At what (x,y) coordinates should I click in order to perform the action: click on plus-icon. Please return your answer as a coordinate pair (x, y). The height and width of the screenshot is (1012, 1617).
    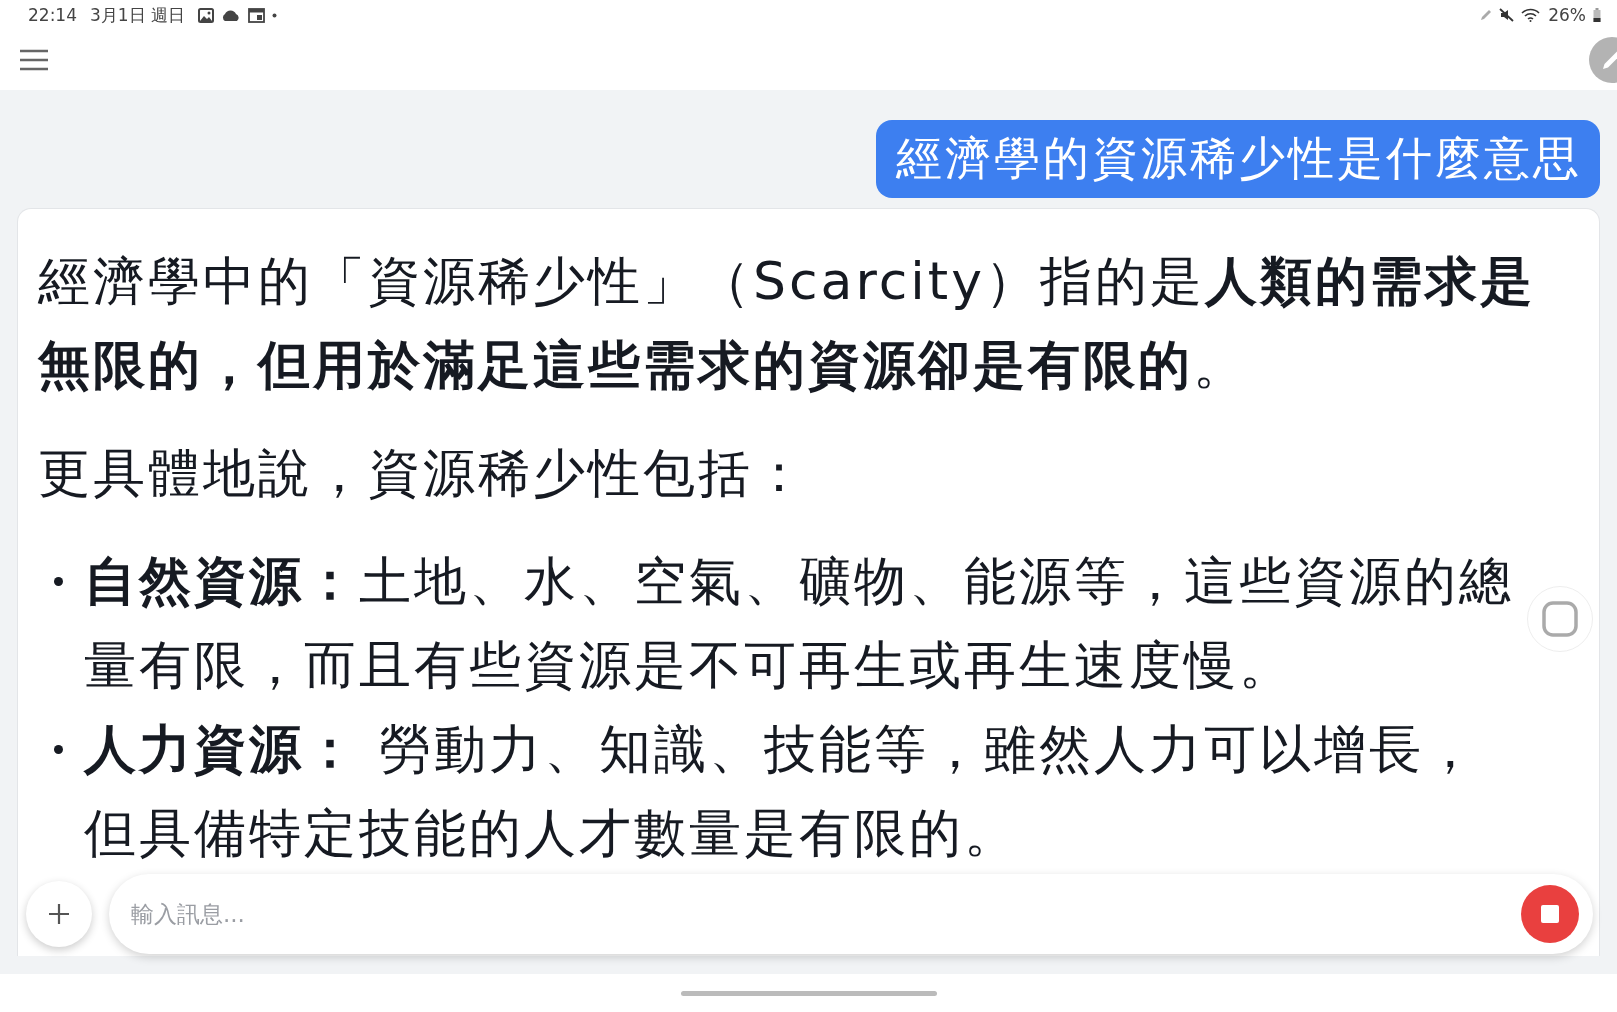
    Looking at the image, I should click on (59, 914).